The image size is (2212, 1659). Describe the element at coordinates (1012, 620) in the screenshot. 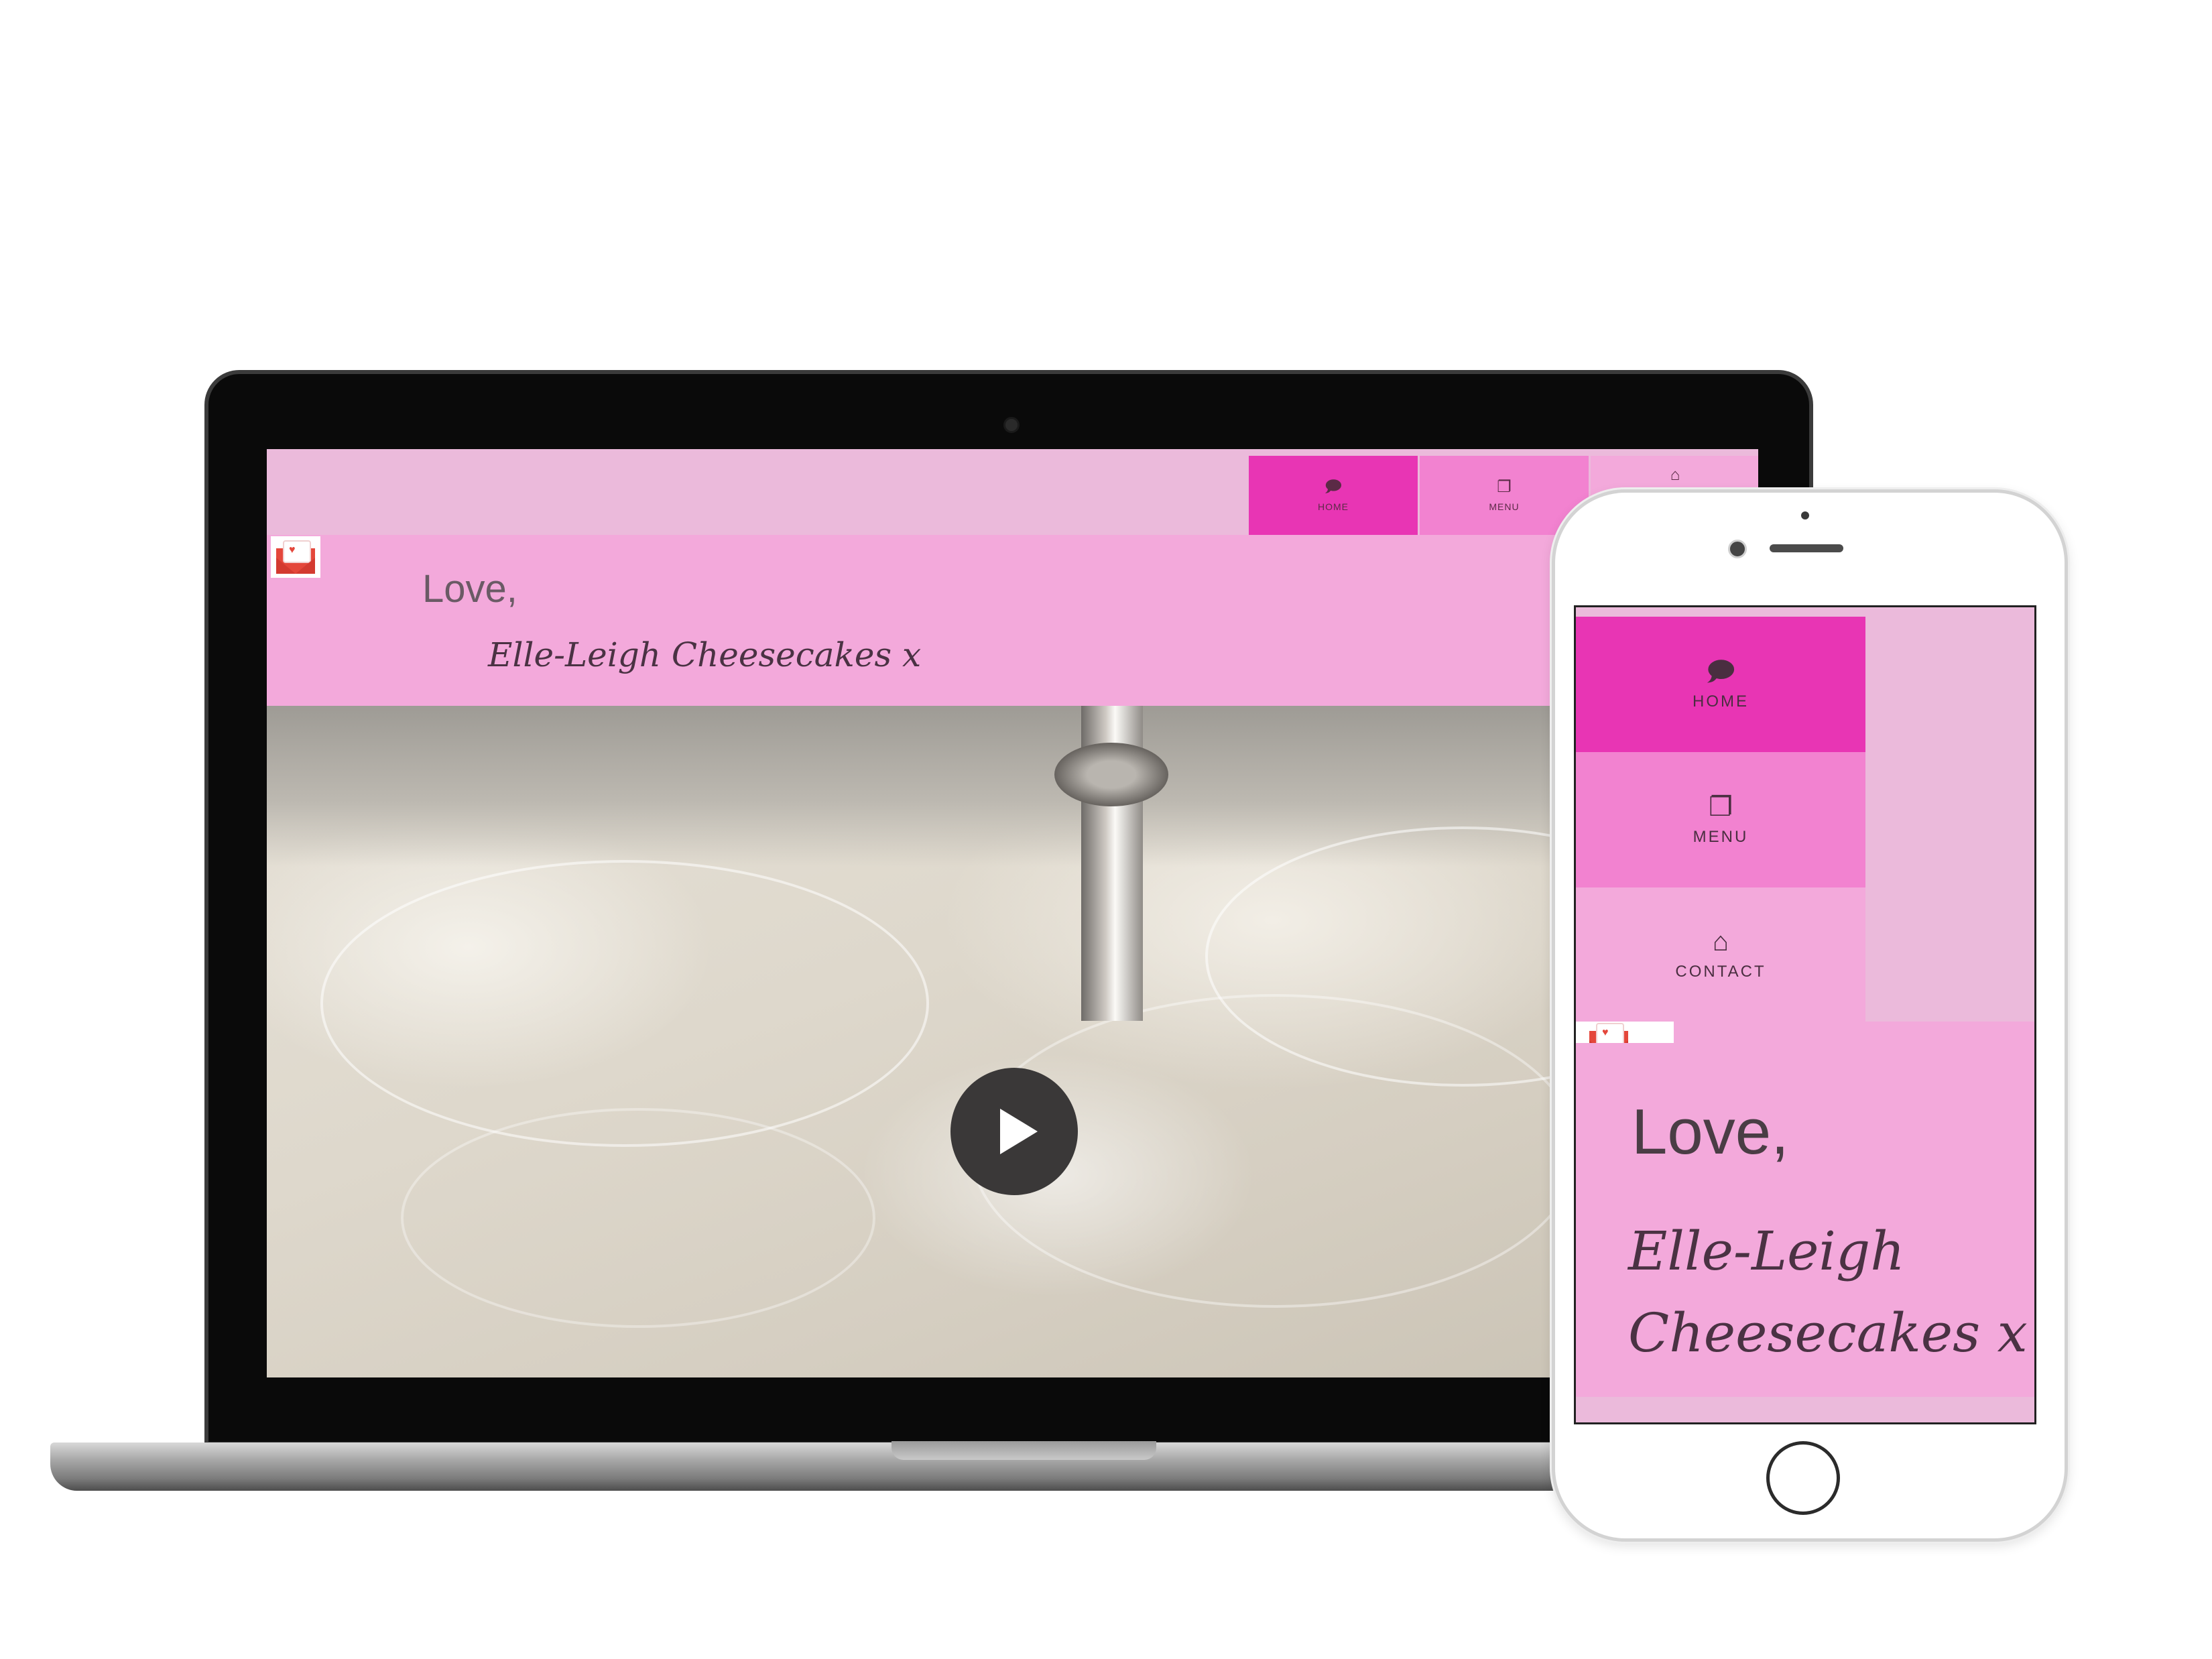

I see `desktop-hero` at that location.